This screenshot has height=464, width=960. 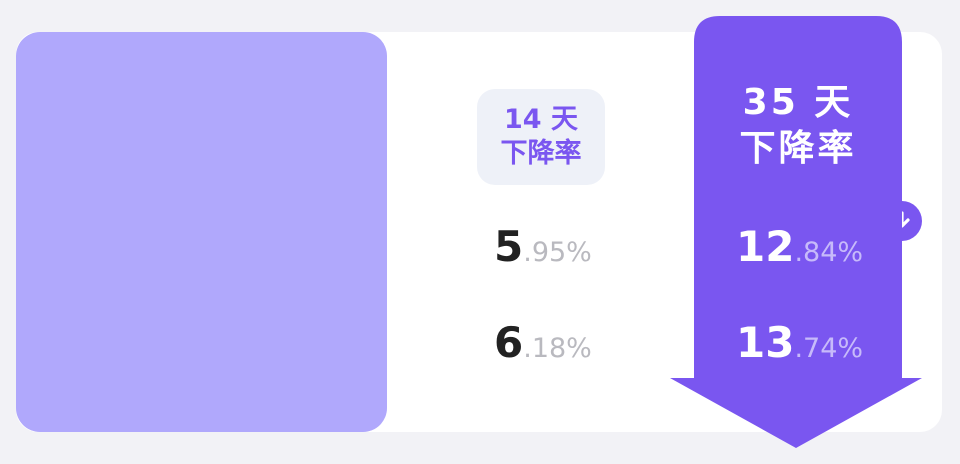 I want to click on column-header-line1: 35 天, so click(x=798, y=102).